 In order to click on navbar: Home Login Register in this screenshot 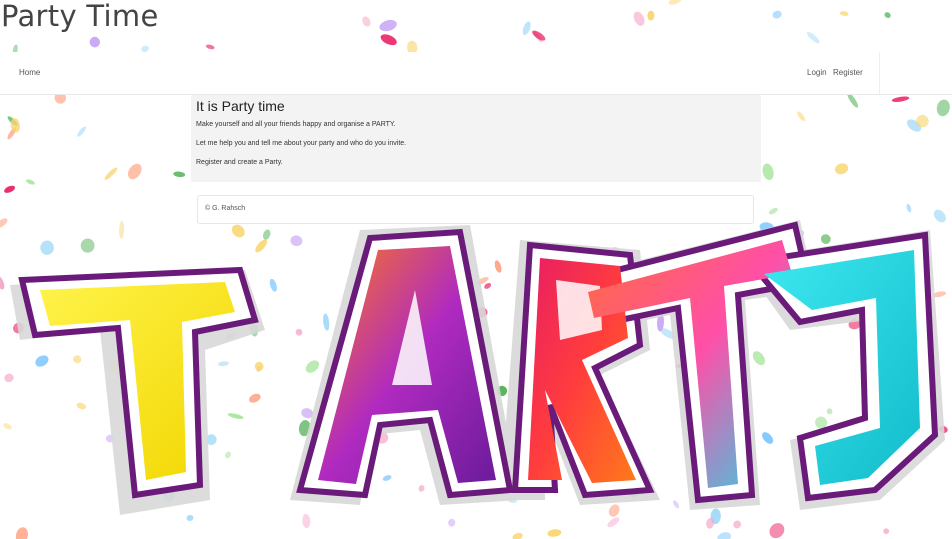, I will do `click(476, 73)`.